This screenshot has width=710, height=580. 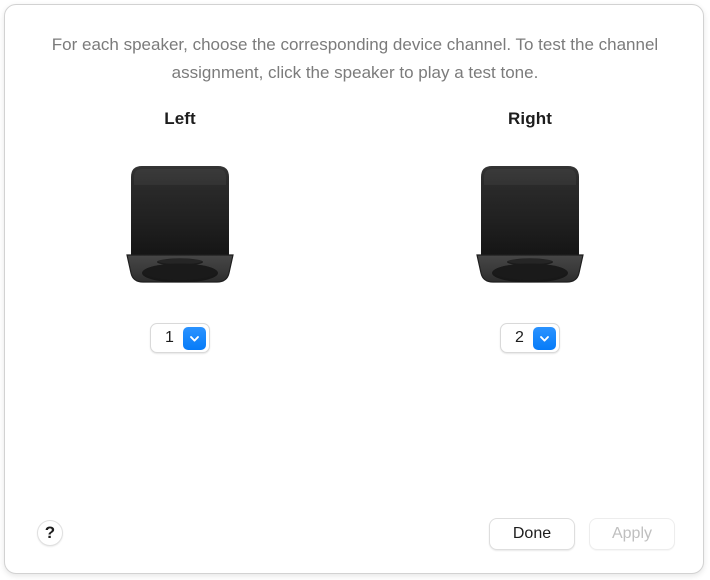 I want to click on action-button-group: Done Apply, so click(x=582, y=534).